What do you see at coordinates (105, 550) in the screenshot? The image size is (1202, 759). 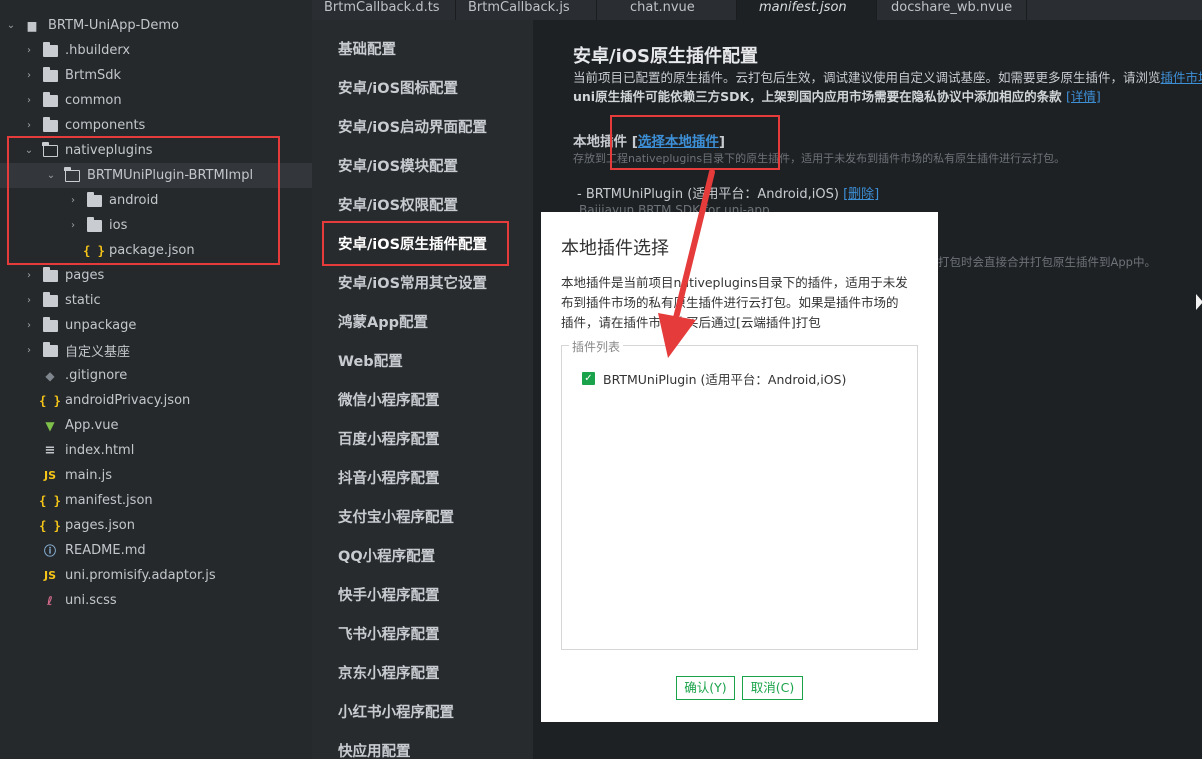 I see `tree-item-label: README.md` at bounding box center [105, 550].